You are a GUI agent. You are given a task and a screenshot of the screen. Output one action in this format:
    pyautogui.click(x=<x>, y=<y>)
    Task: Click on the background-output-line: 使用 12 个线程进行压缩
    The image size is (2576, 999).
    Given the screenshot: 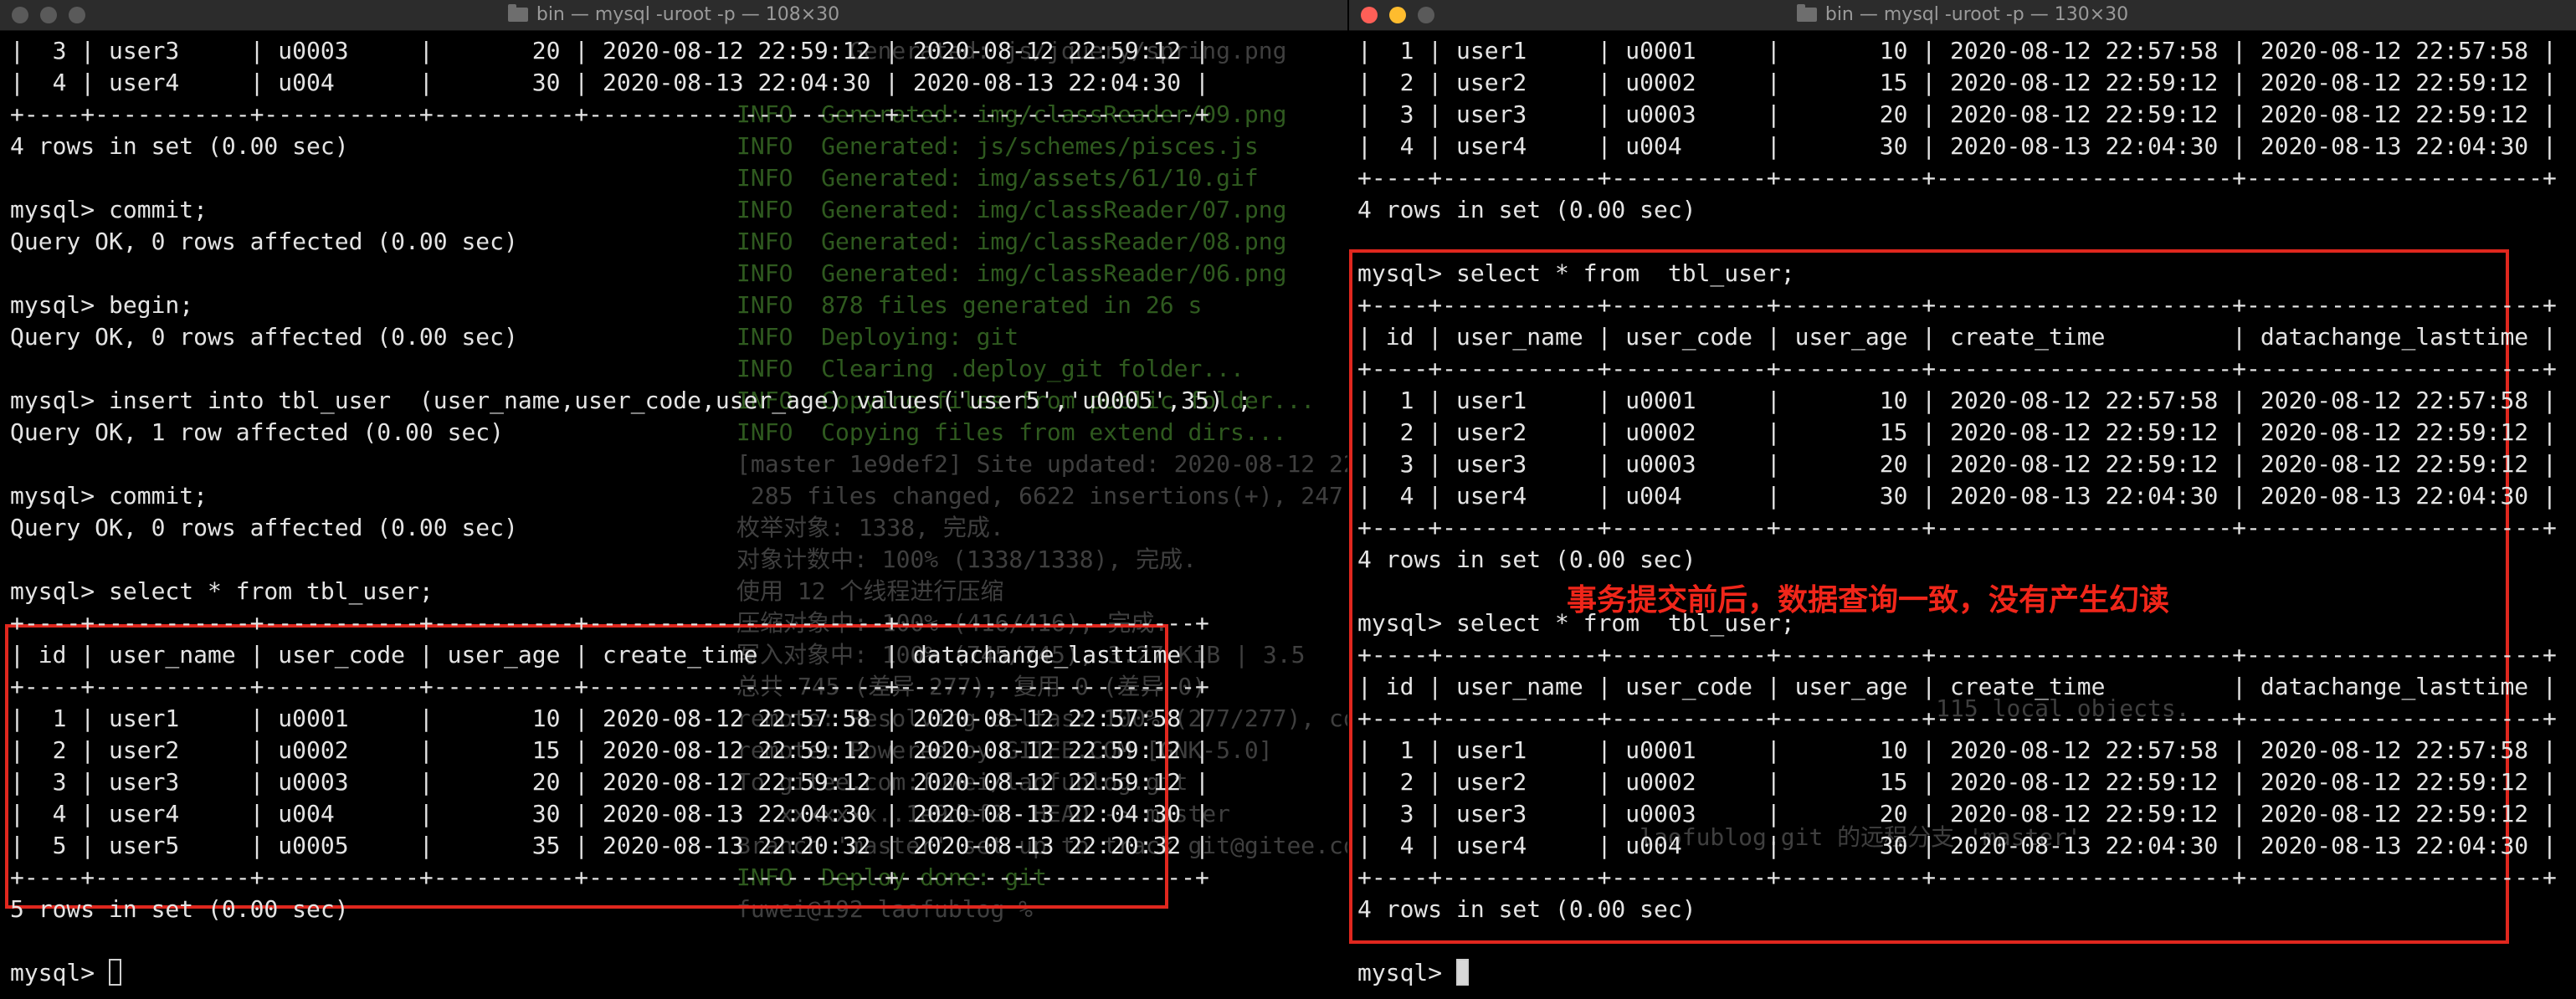 What is the action you would take?
    pyautogui.click(x=870, y=591)
    